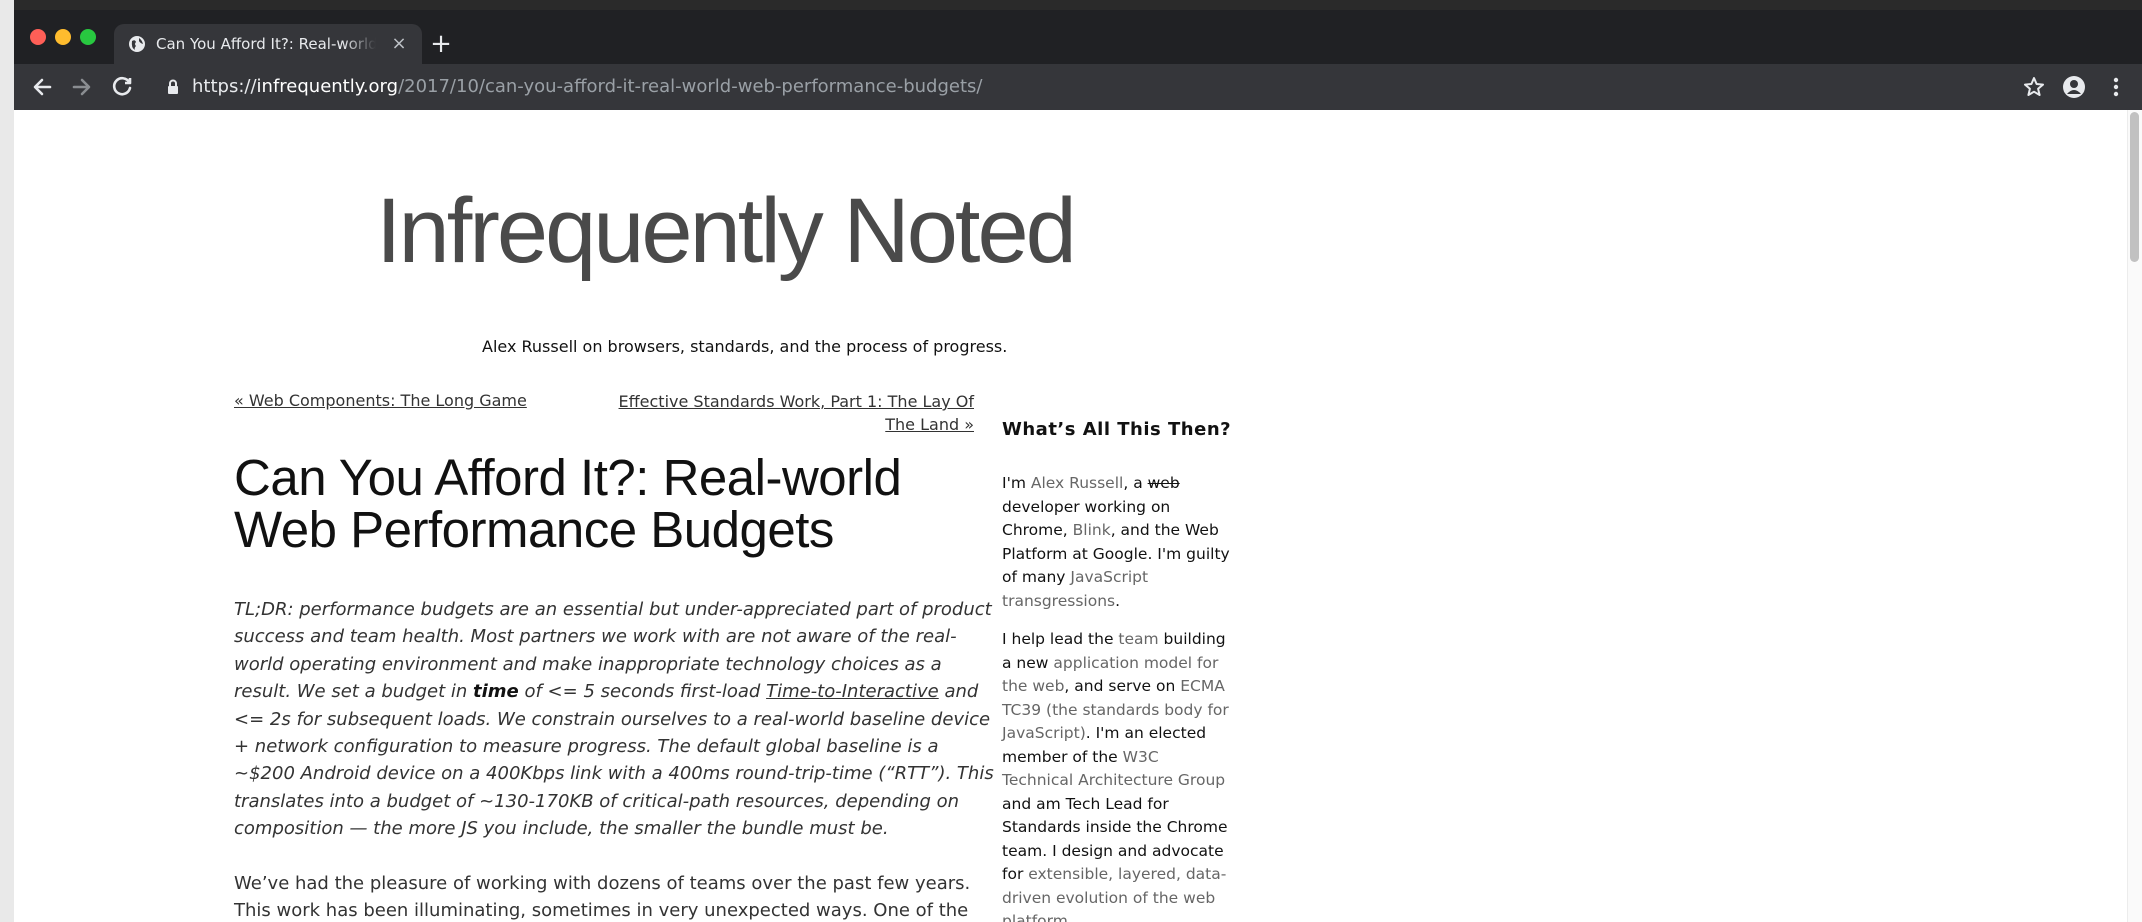 The image size is (2142, 922). What do you see at coordinates (726, 231) in the screenshot?
I see `site-title: Infrequently Noted` at bounding box center [726, 231].